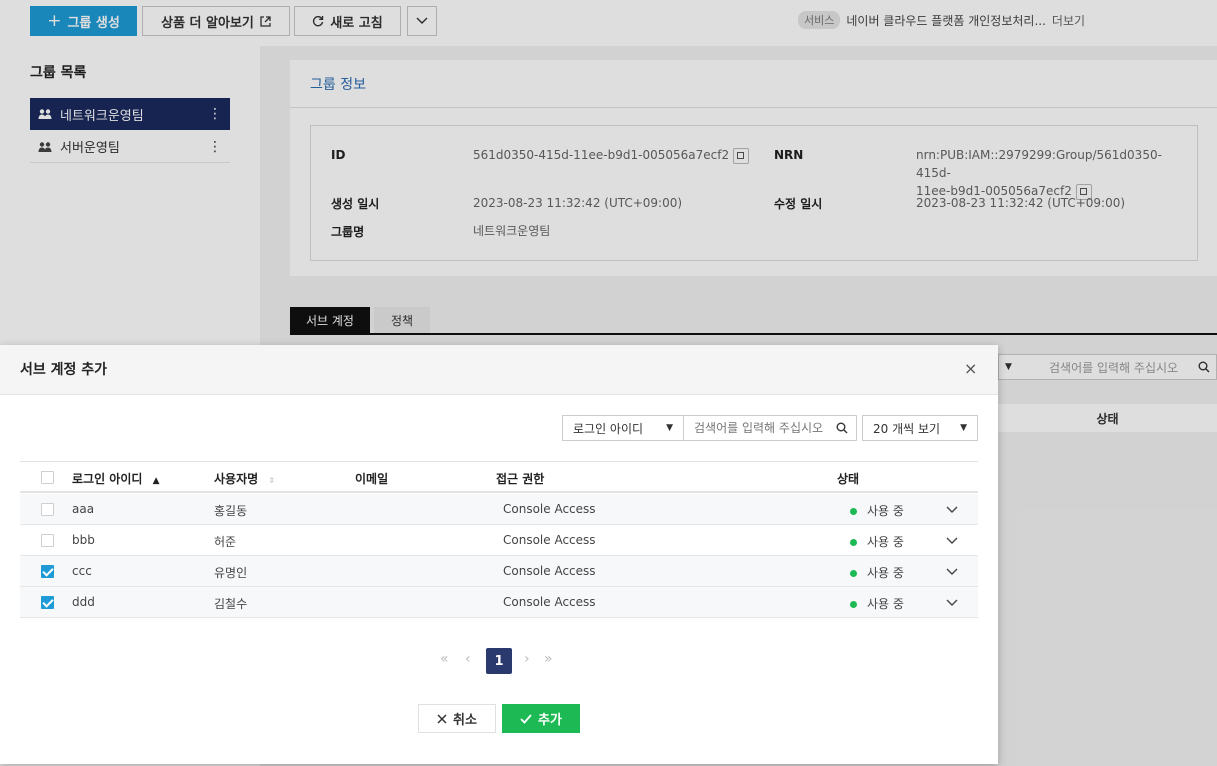 Image resolution: width=1217 pixels, height=766 pixels. I want to click on next-page-icon: ›, so click(527, 659).